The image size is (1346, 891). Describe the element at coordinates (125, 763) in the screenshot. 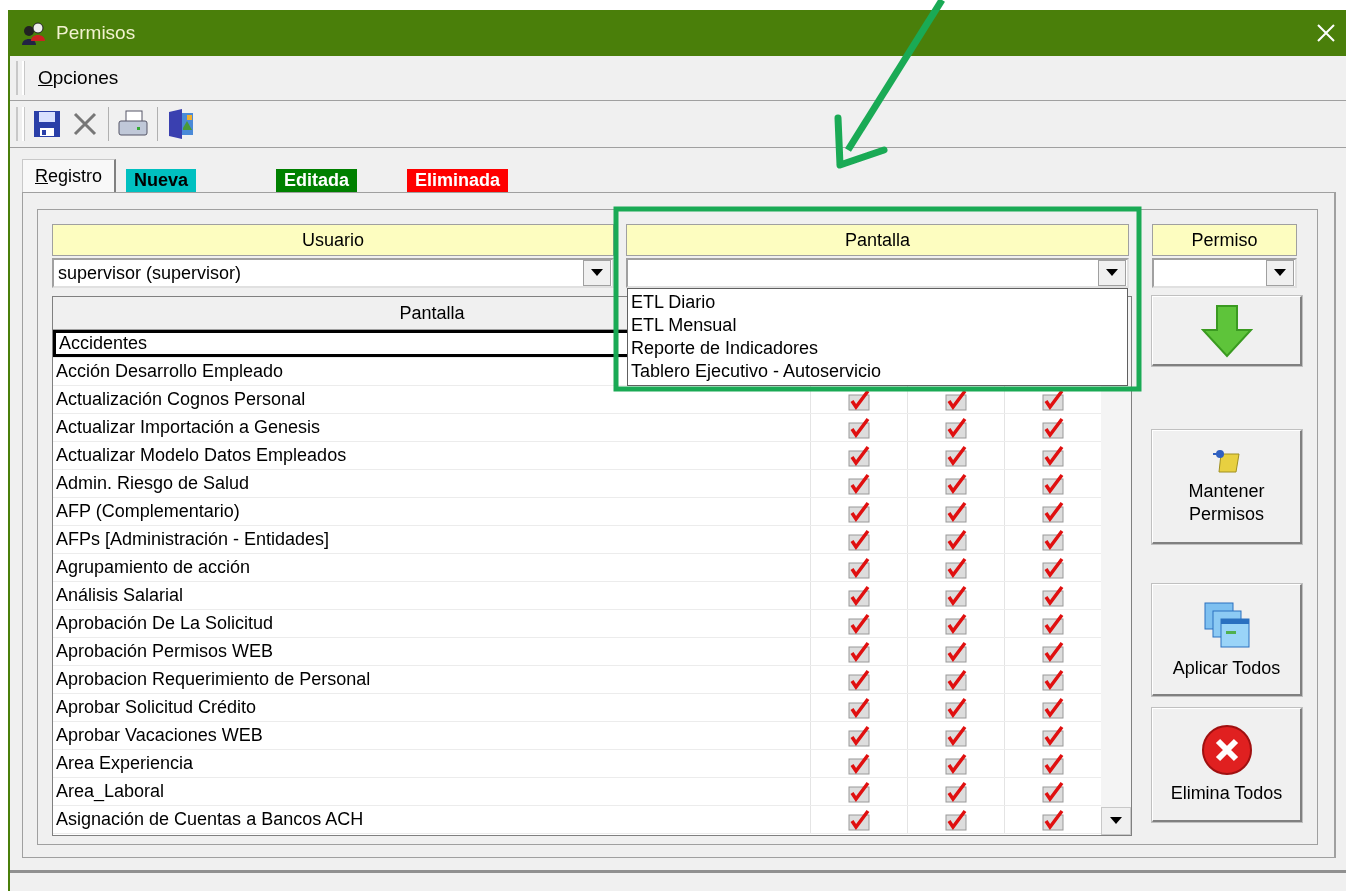

I see `table-cell: Area Experiencia` at that location.